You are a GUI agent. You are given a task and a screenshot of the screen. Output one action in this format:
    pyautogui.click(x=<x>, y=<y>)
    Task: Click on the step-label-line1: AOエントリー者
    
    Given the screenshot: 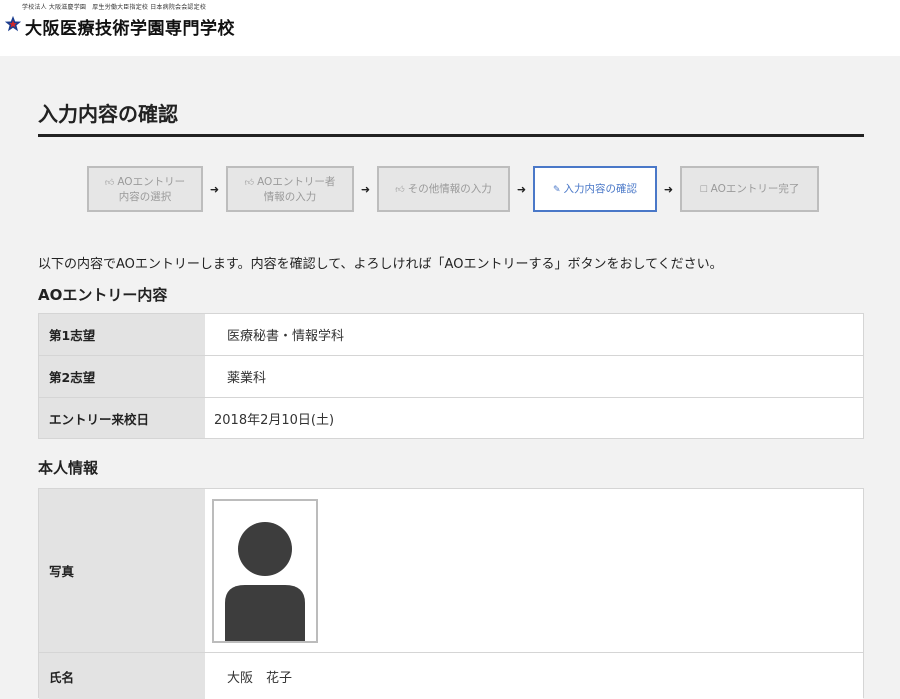 What is the action you would take?
    pyautogui.click(x=296, y=181)
    